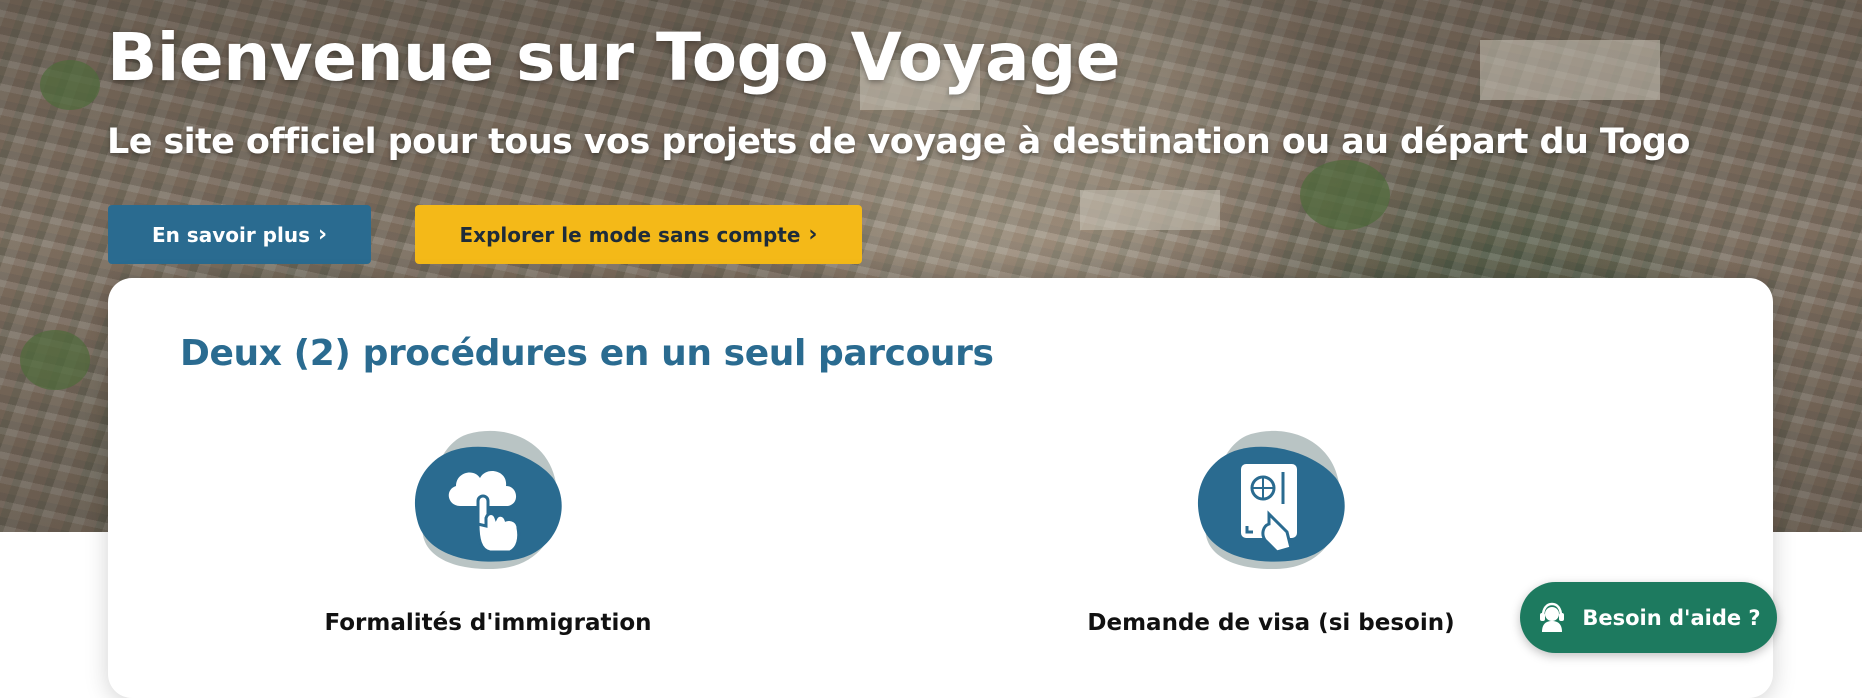 Image resolution: width=1862 pixels, height=698 pixels. Describe the element at coordinates (614, 57) in the screenshot. I see `hero-title: Bienvenue sur Togo Voyage` at that location.